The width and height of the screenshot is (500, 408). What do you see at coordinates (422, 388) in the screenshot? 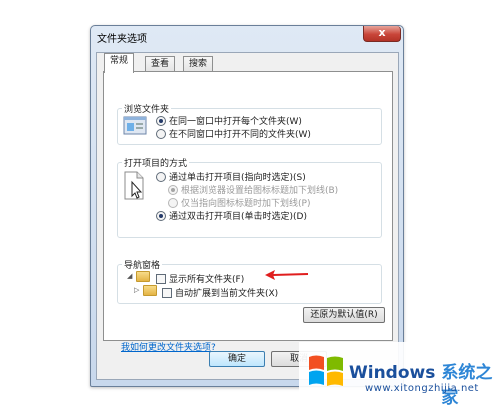
I see `watermark-url: www.xitongzhijia.net` at bounding box center [422, 388].